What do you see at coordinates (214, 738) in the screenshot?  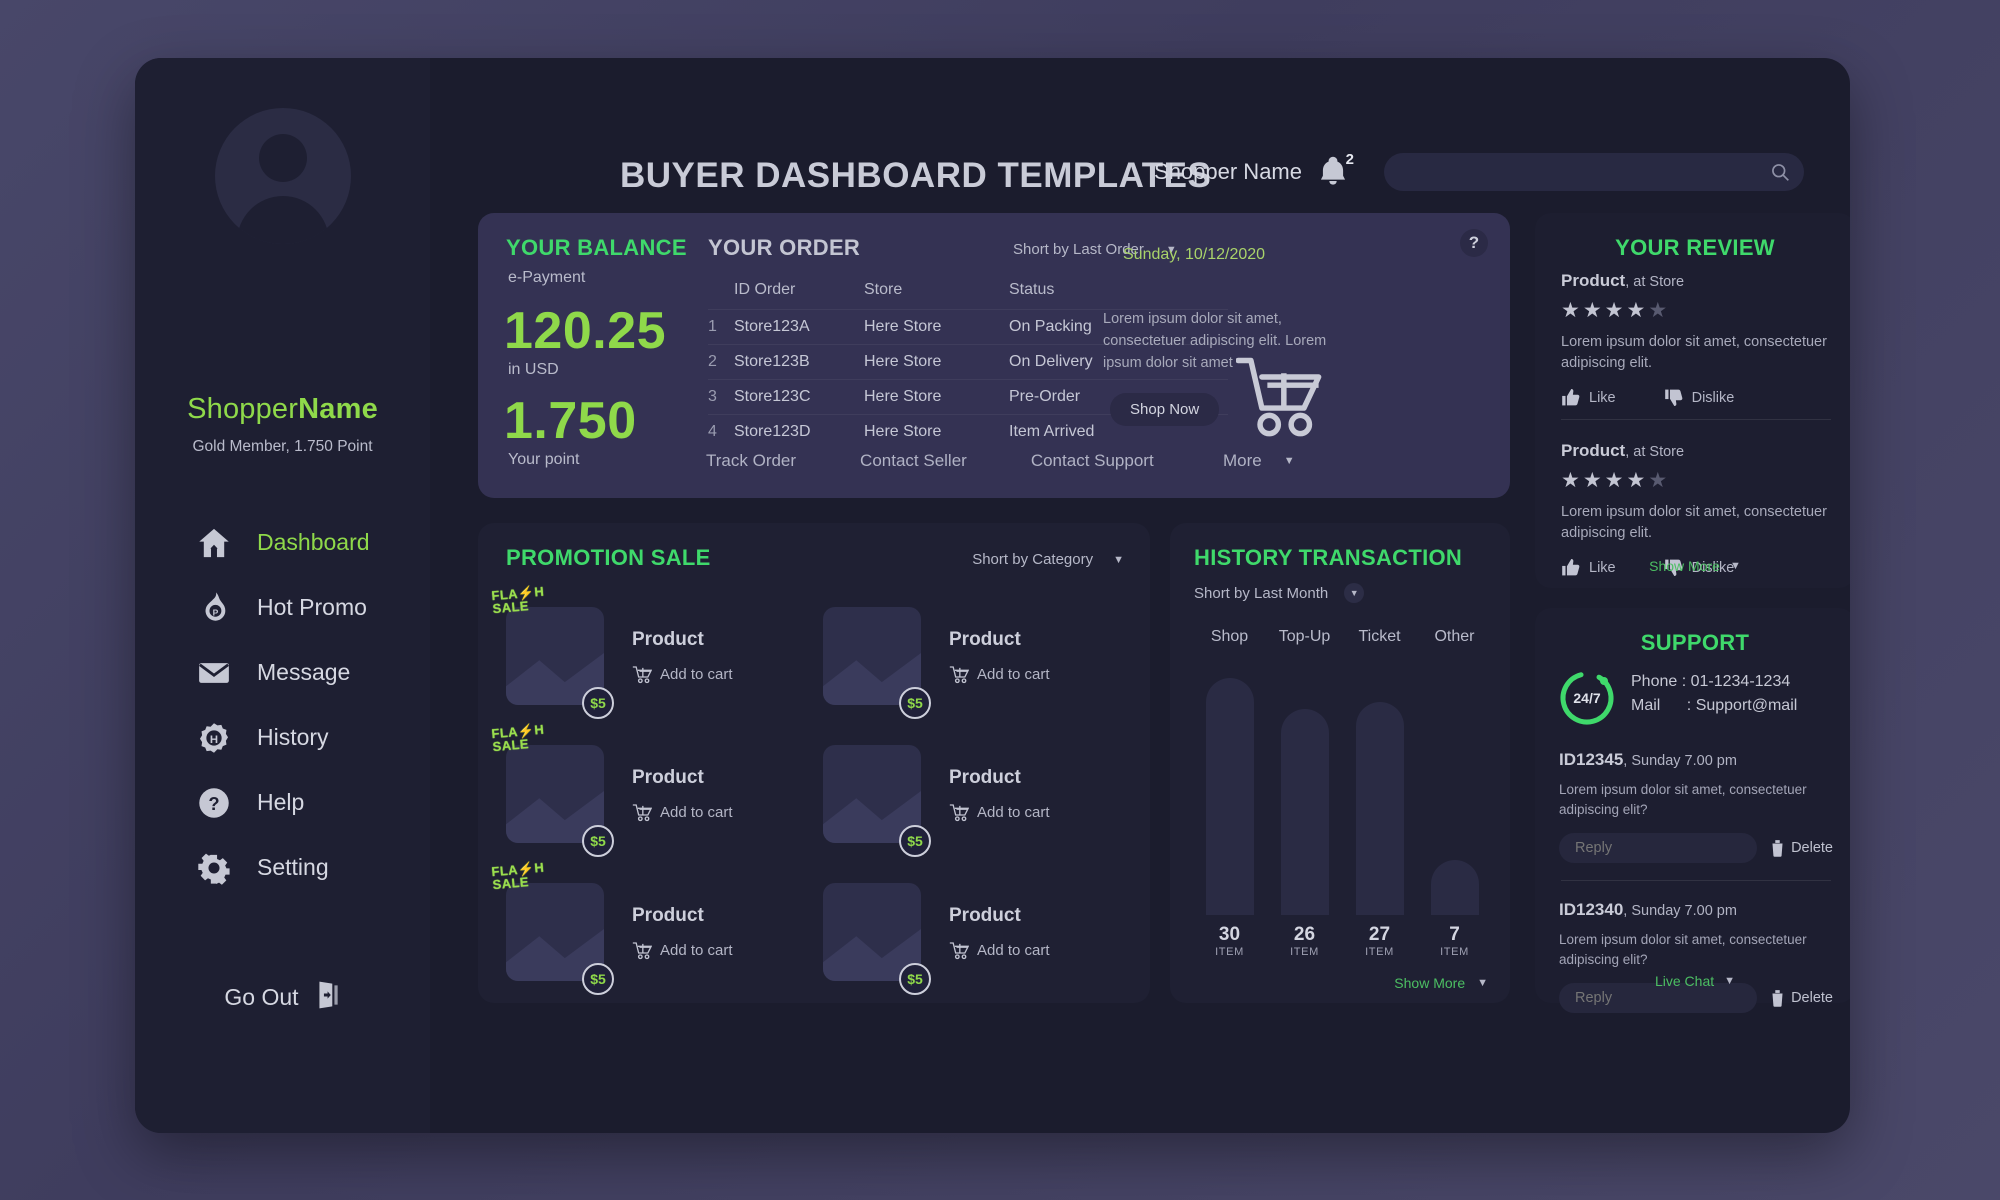 I see `history-icon: H` at bounding box center [214, 738].